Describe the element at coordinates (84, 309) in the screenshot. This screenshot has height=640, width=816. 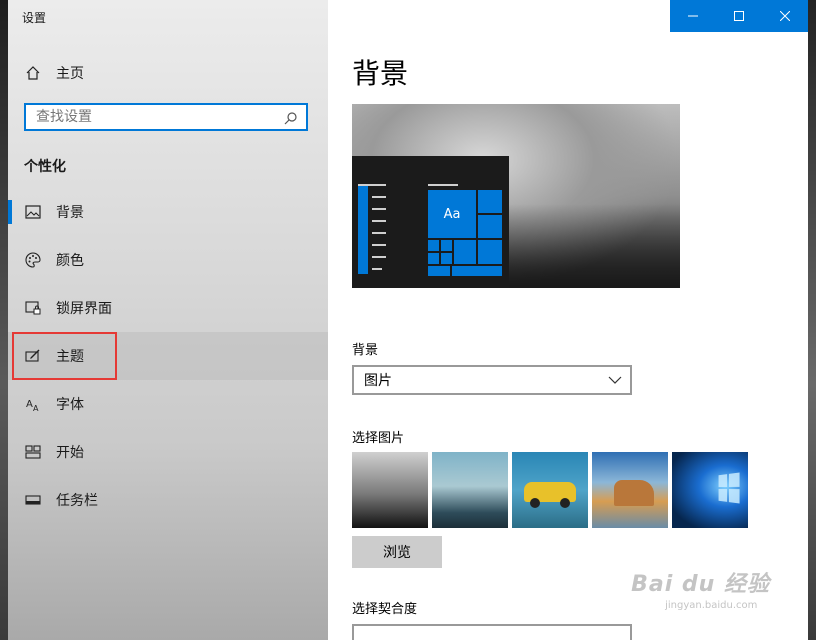
I see `sidebar-item-label: 锁屏界面` at that location.